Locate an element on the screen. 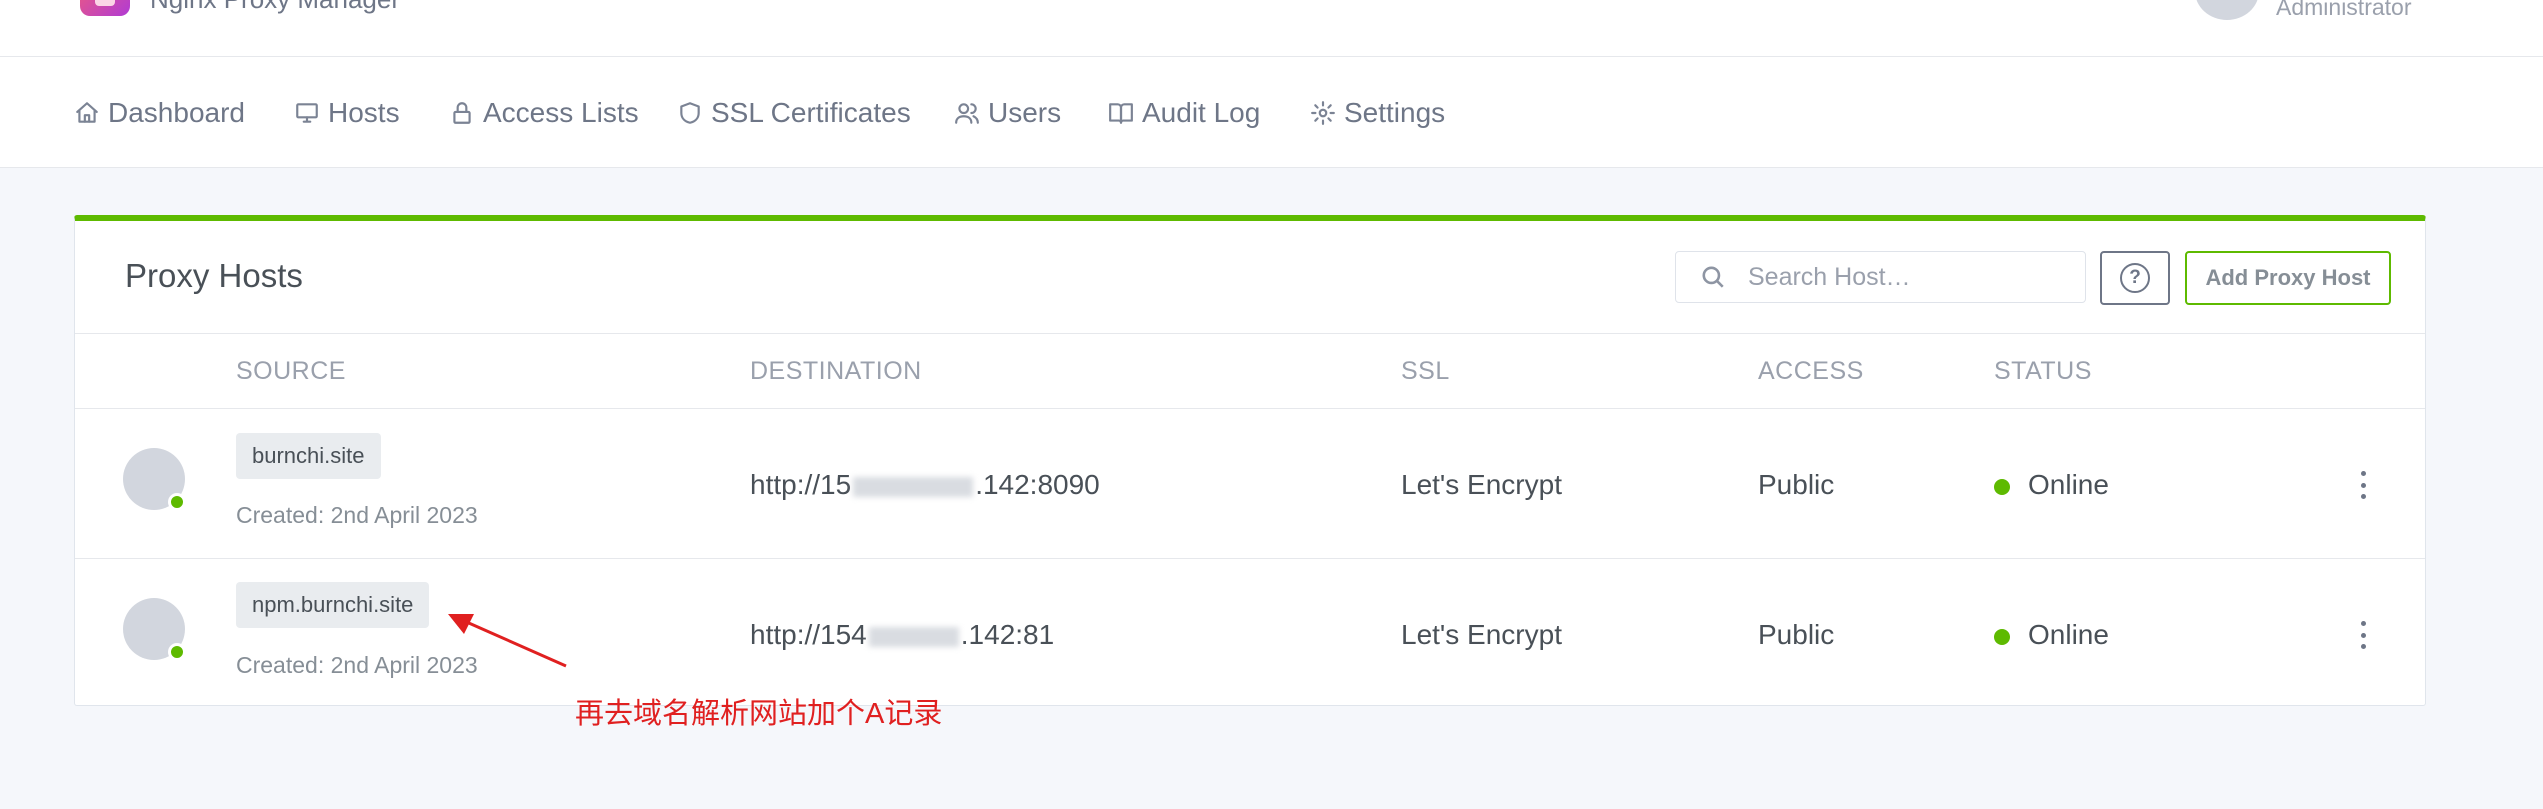 The width and height of the screenshot is (2543, 809). domain-badge: npm.burnchi.site is located at coordinates (333, 605).